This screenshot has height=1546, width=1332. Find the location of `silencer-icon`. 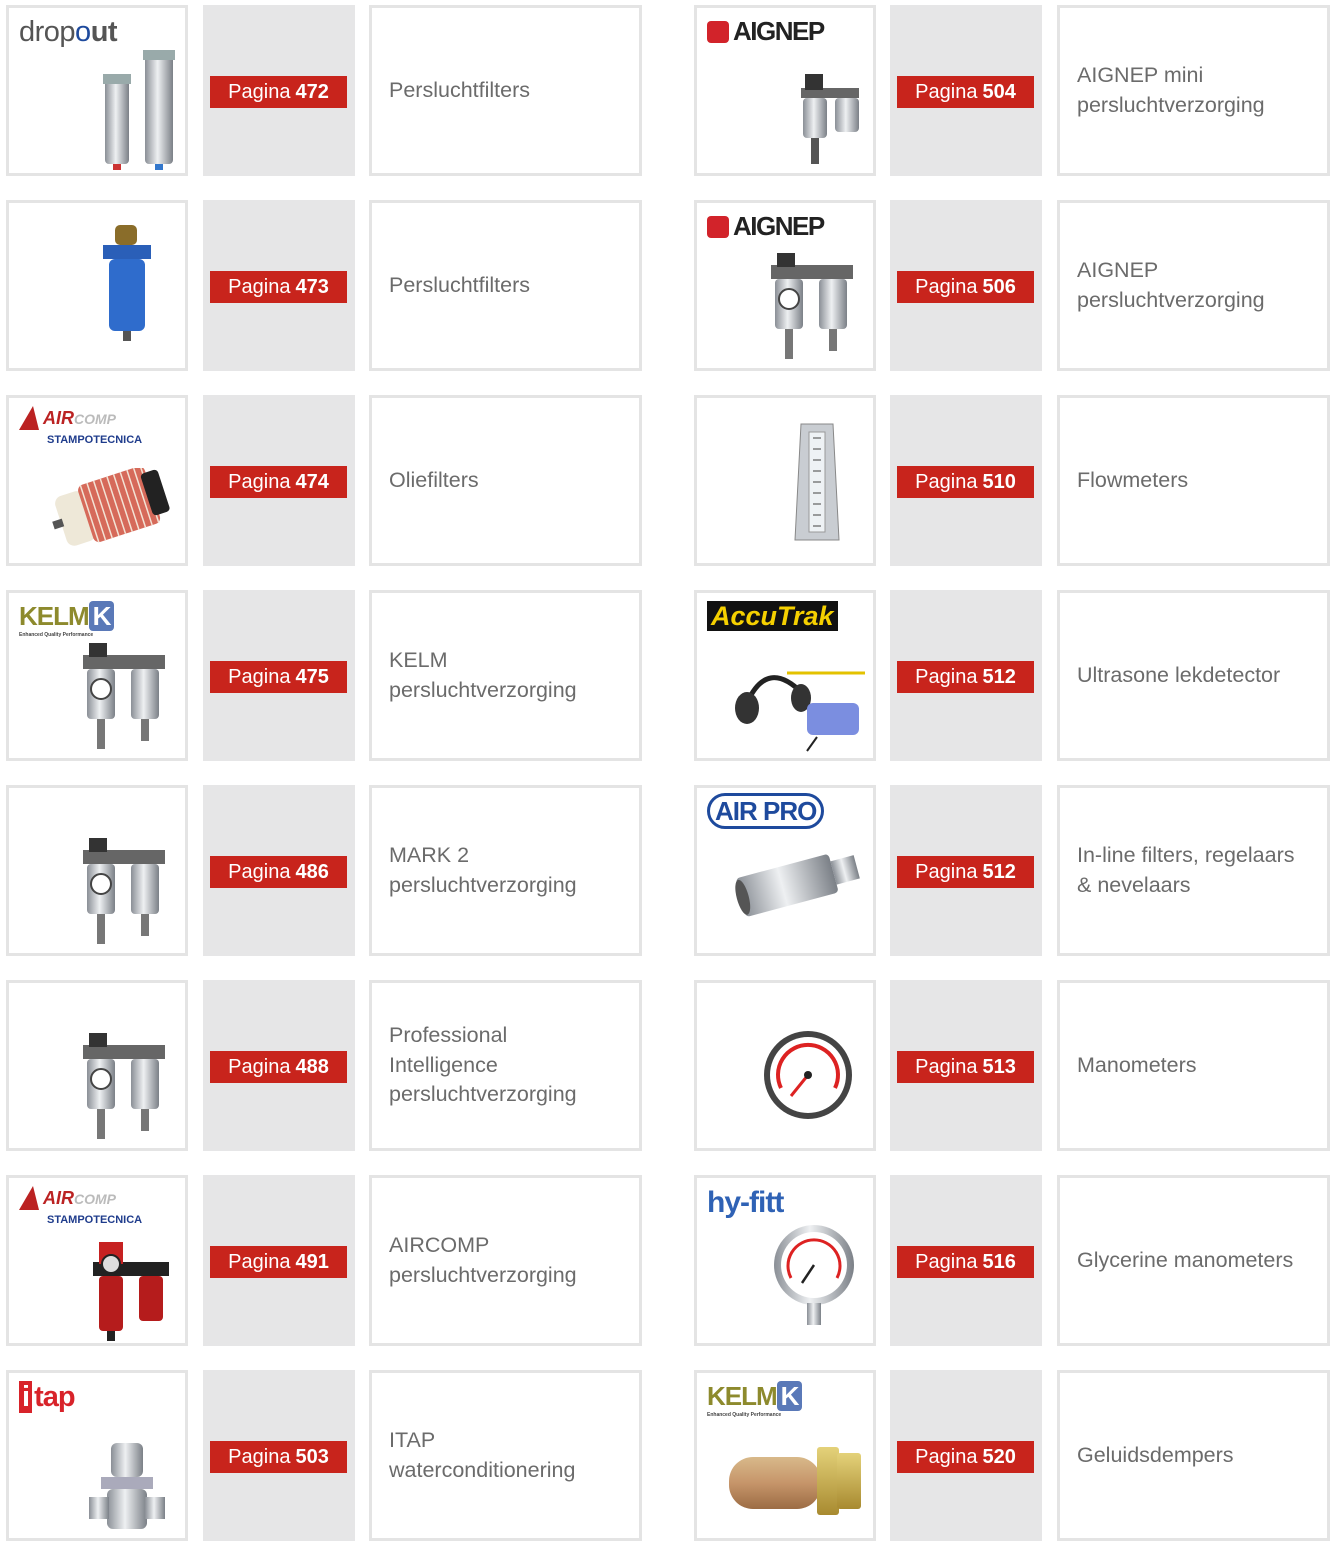

silencer-icon is located at coordinates (795, 1483).